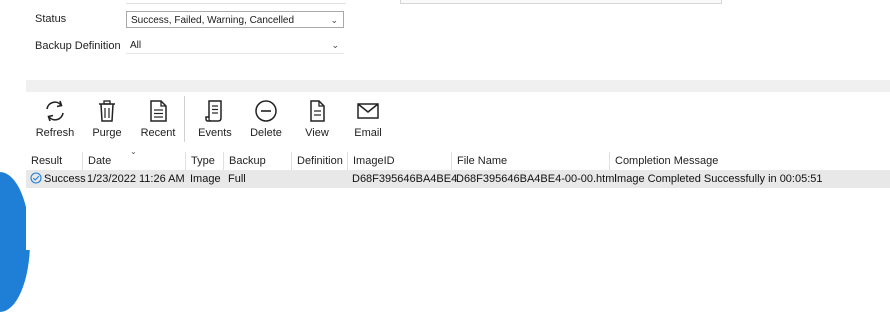 The image size is (890, 312). I want to click on events-log-icon, so click(213, 111).